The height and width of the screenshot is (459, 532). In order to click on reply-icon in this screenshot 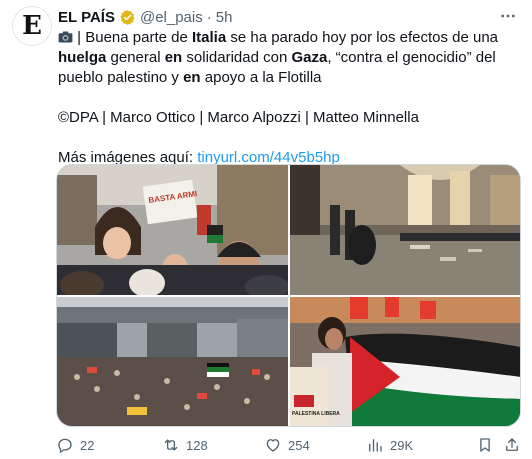, I will do `click(65, 445)`.